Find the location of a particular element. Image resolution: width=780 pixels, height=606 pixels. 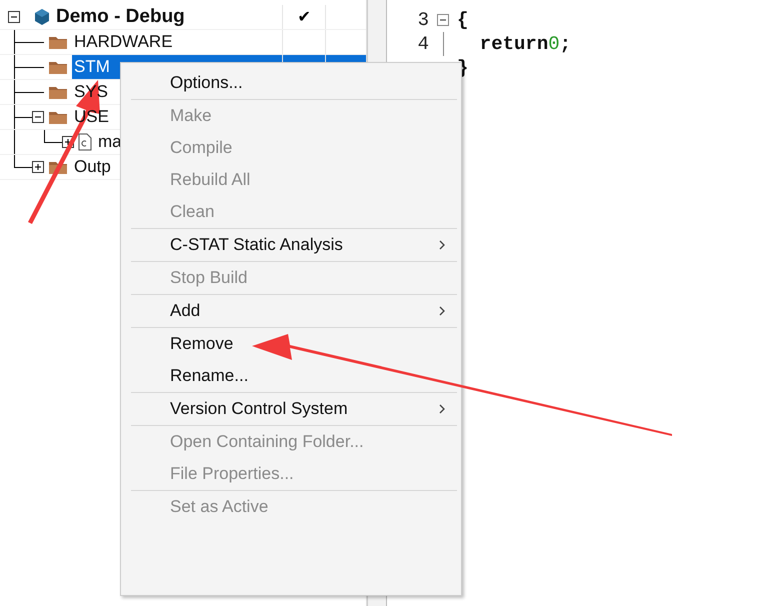

menu-item: Remove is located at coordinates (291, 344).